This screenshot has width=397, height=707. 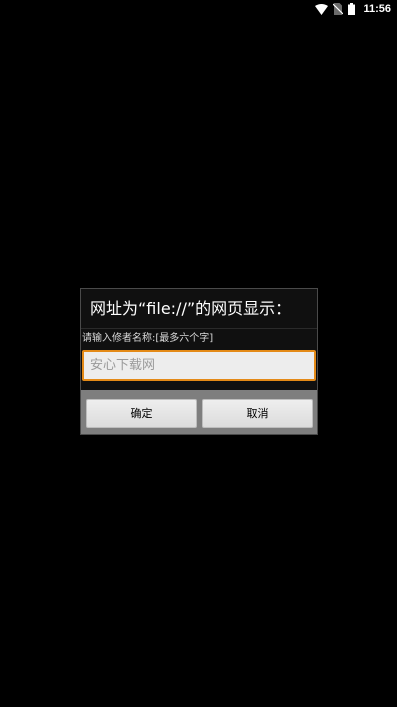 I want to click on ok-button: 确定, so click(x=141, y=413).